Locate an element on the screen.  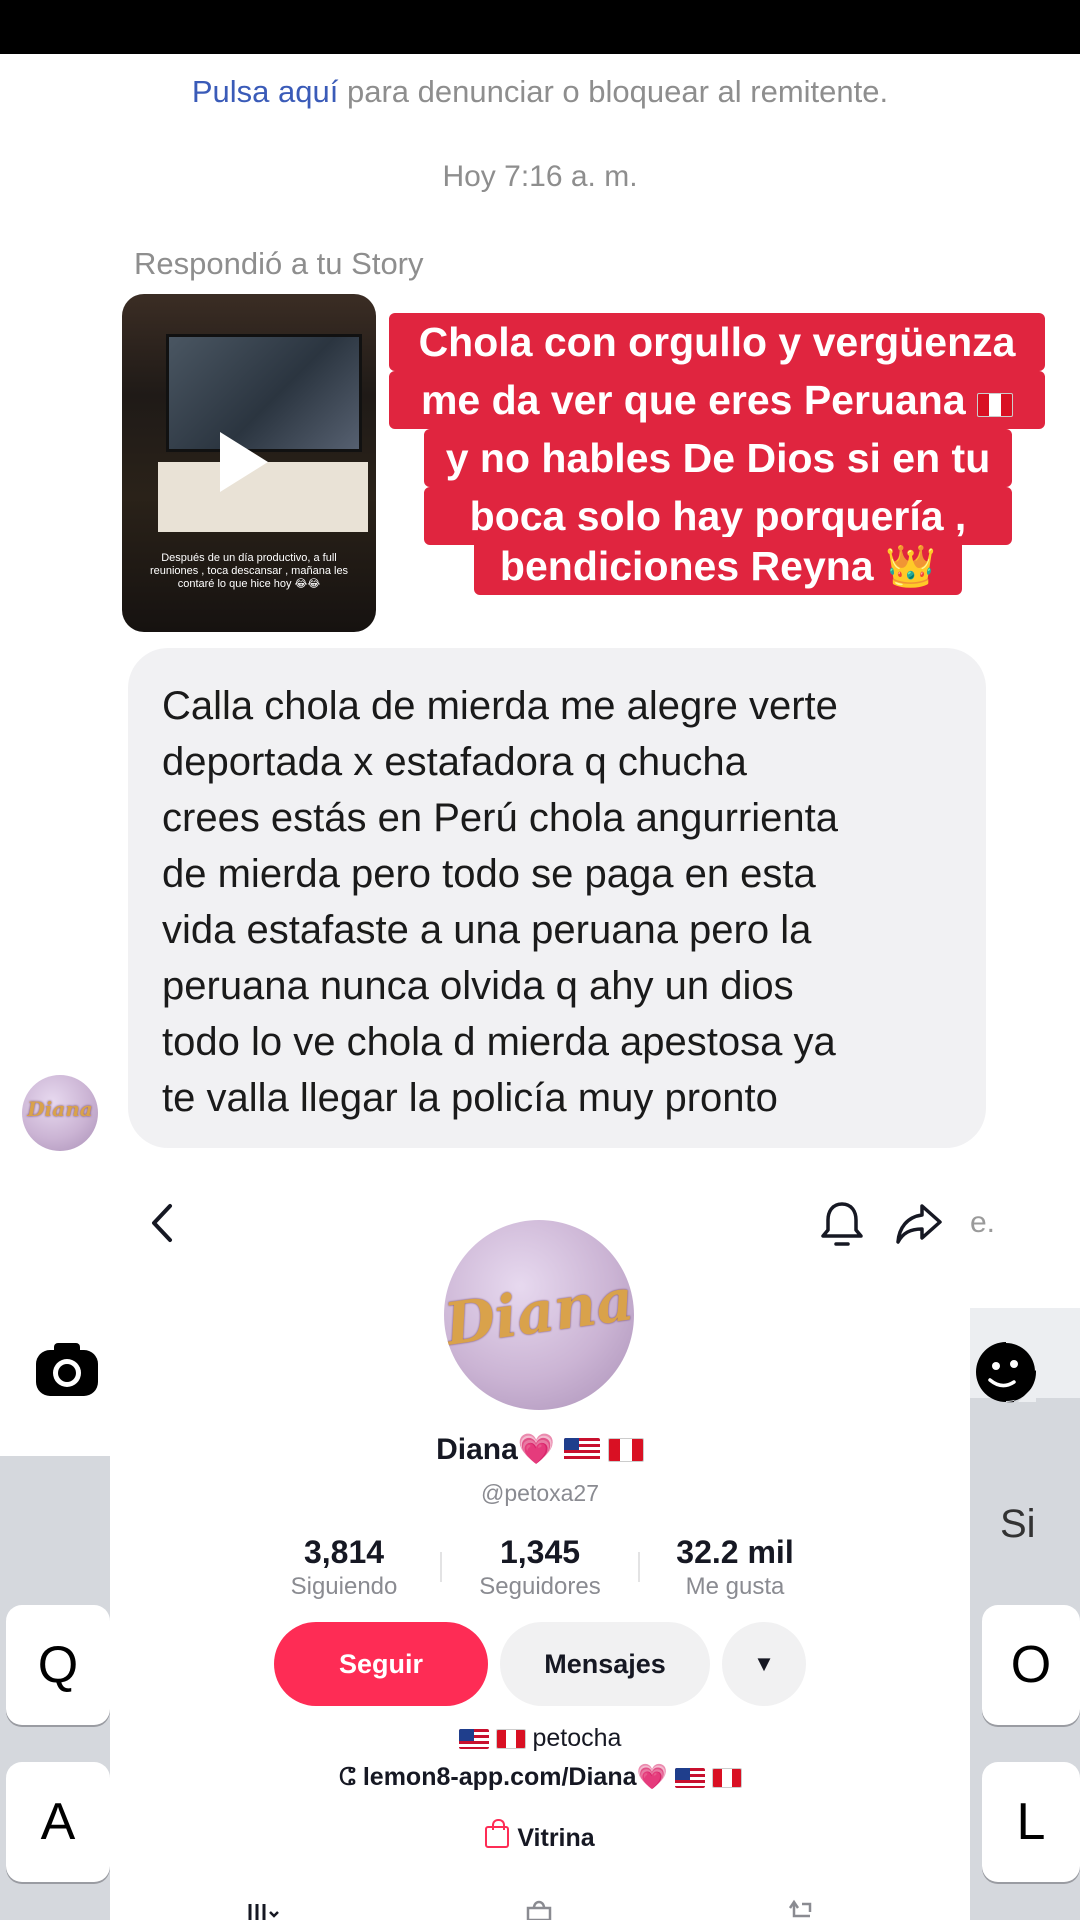
stat-label: Me gusta is located at coordinates (735, 1586).